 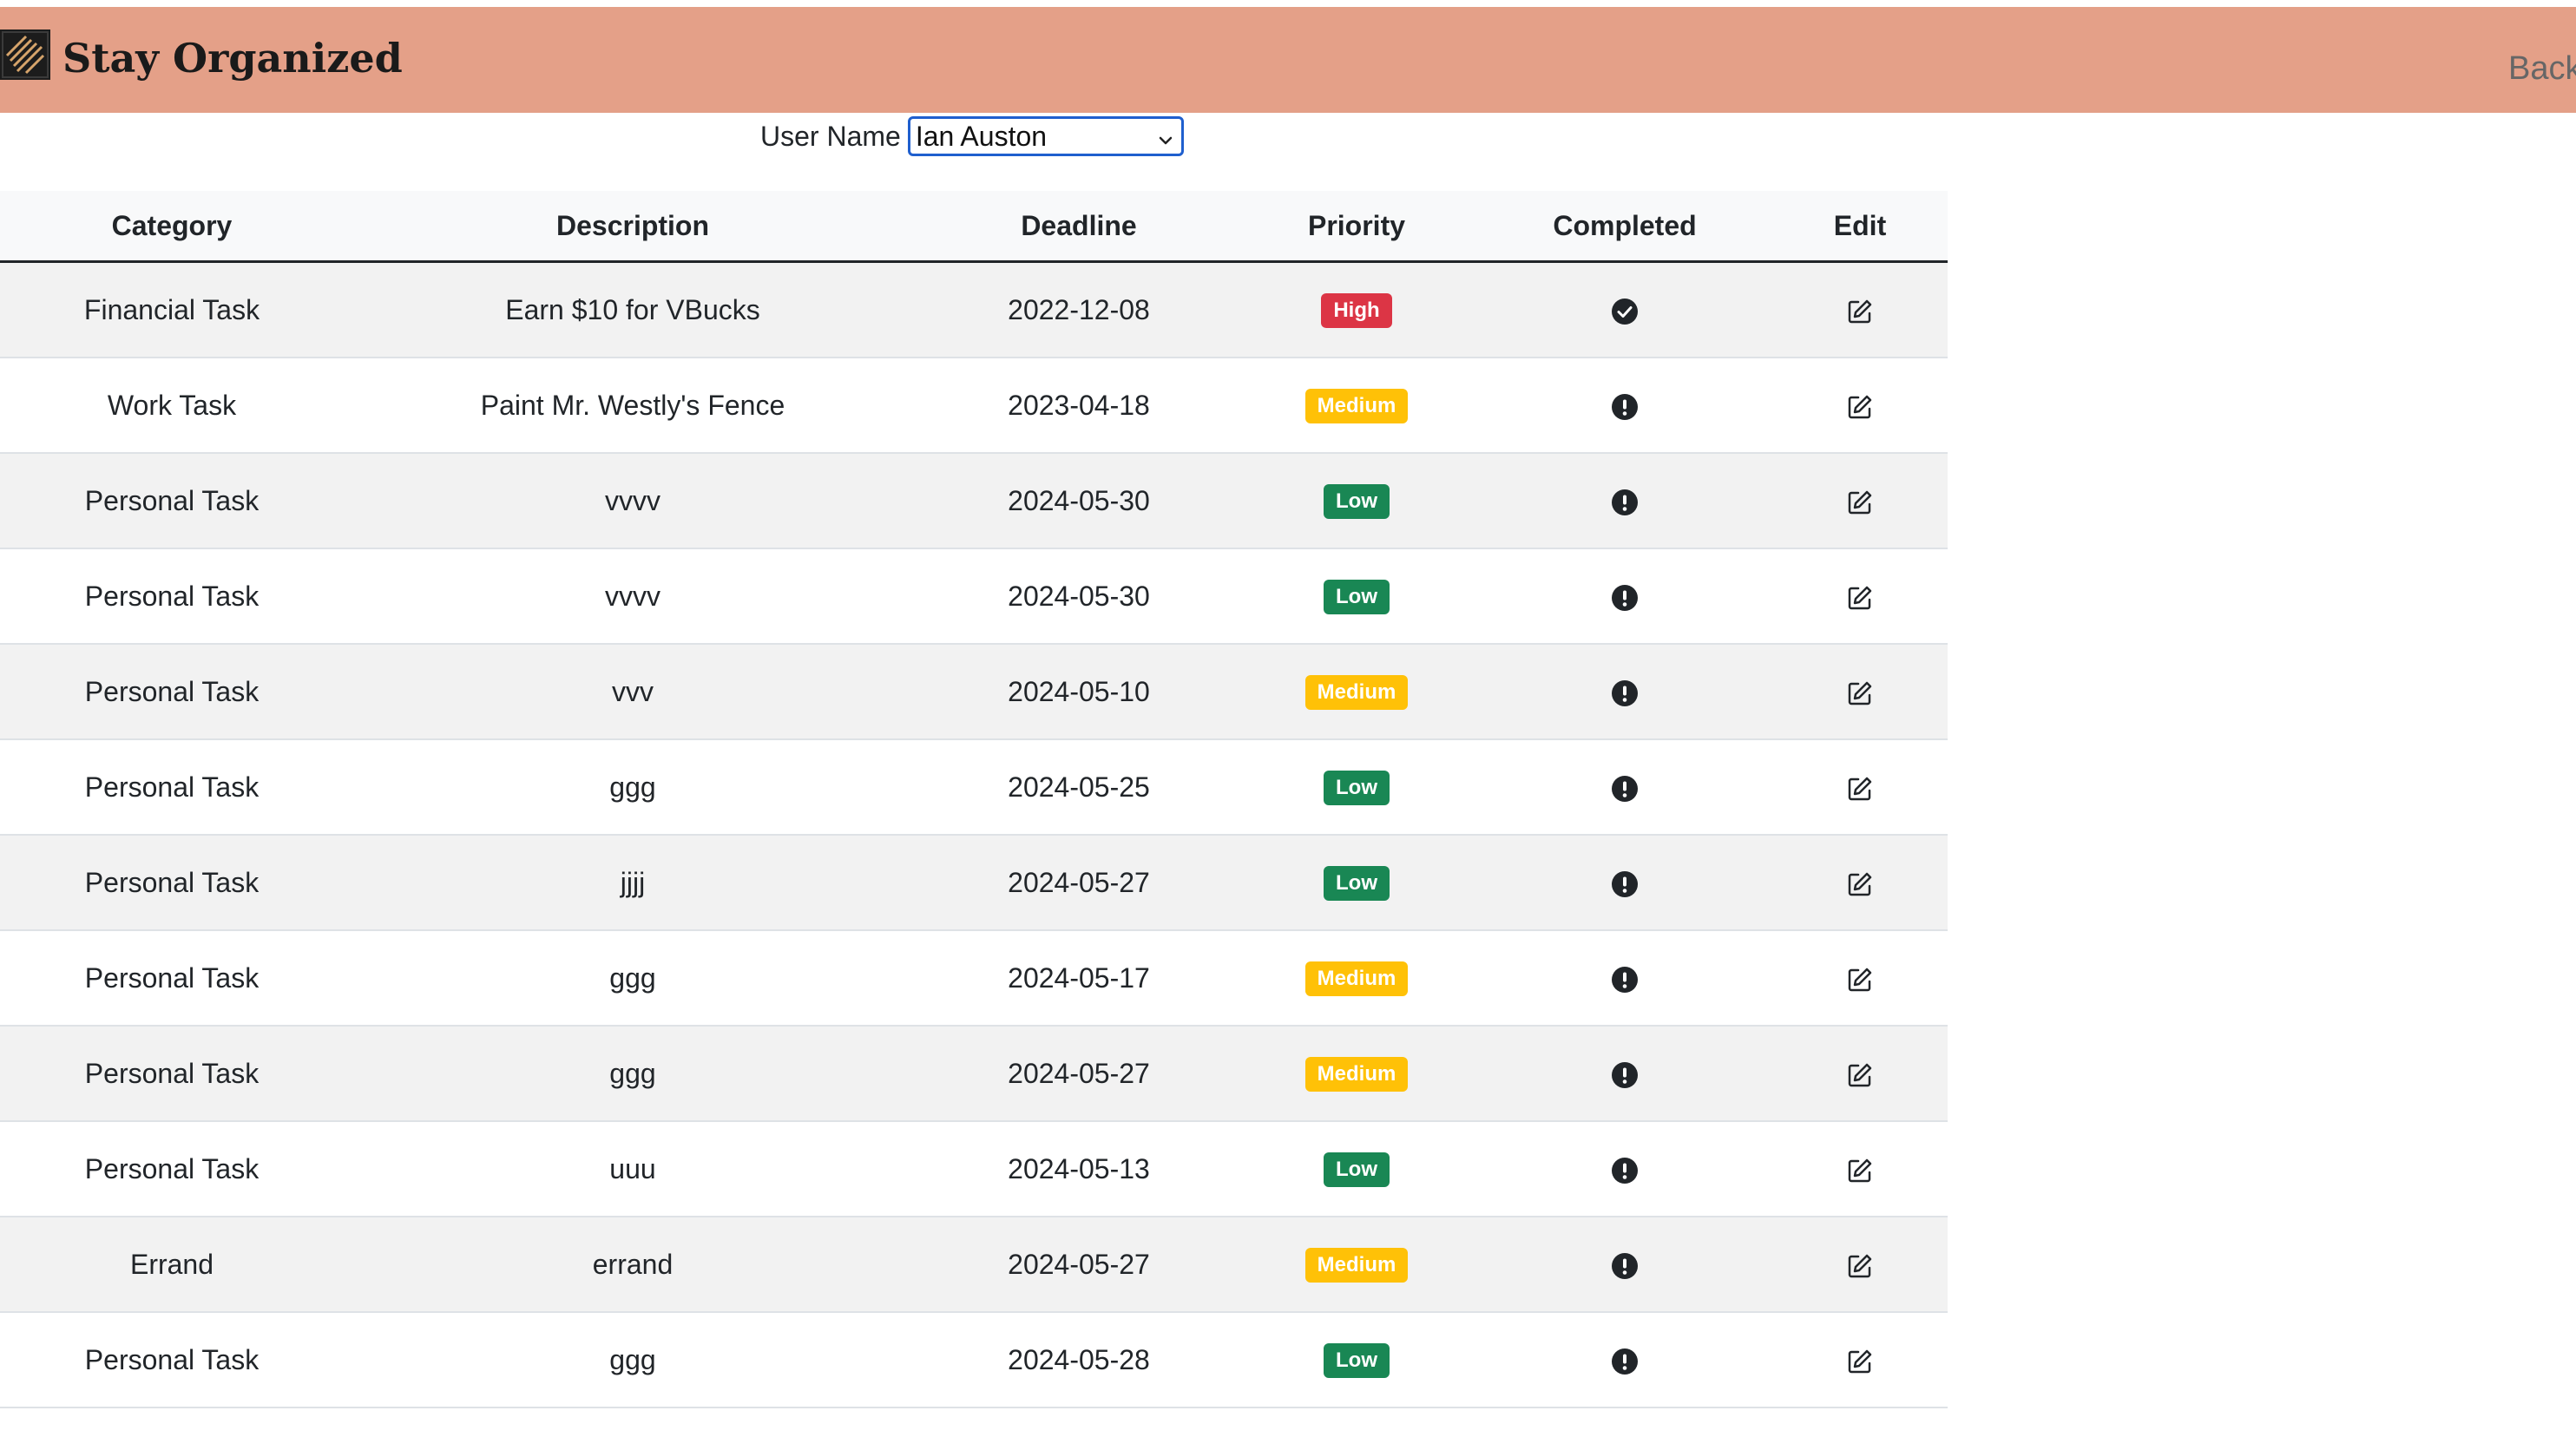 I want to click on category-cell: Work Task, so click(x=172, y=406).